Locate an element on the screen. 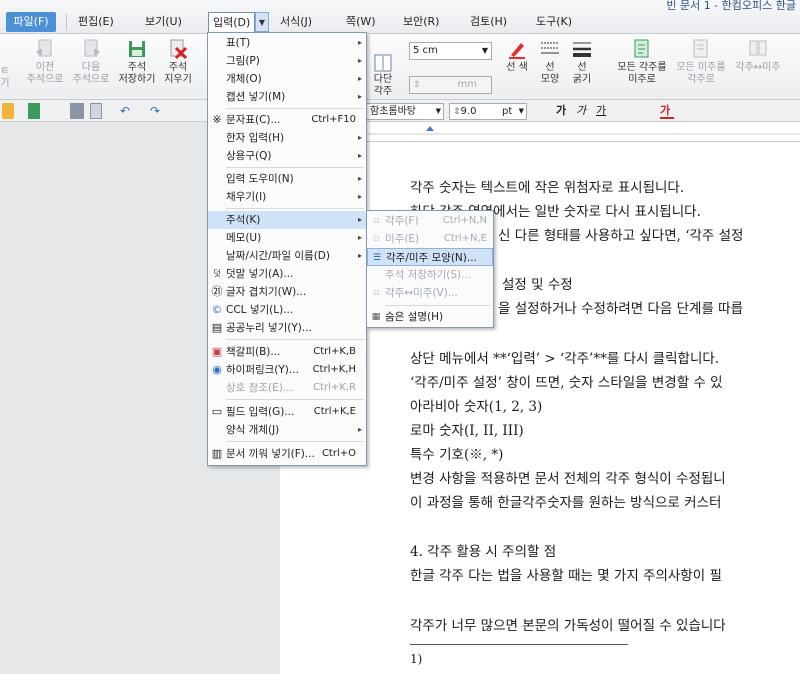  menu-item-autotext: 상용구(Q) ▸ is located at coordinates (287, 156).